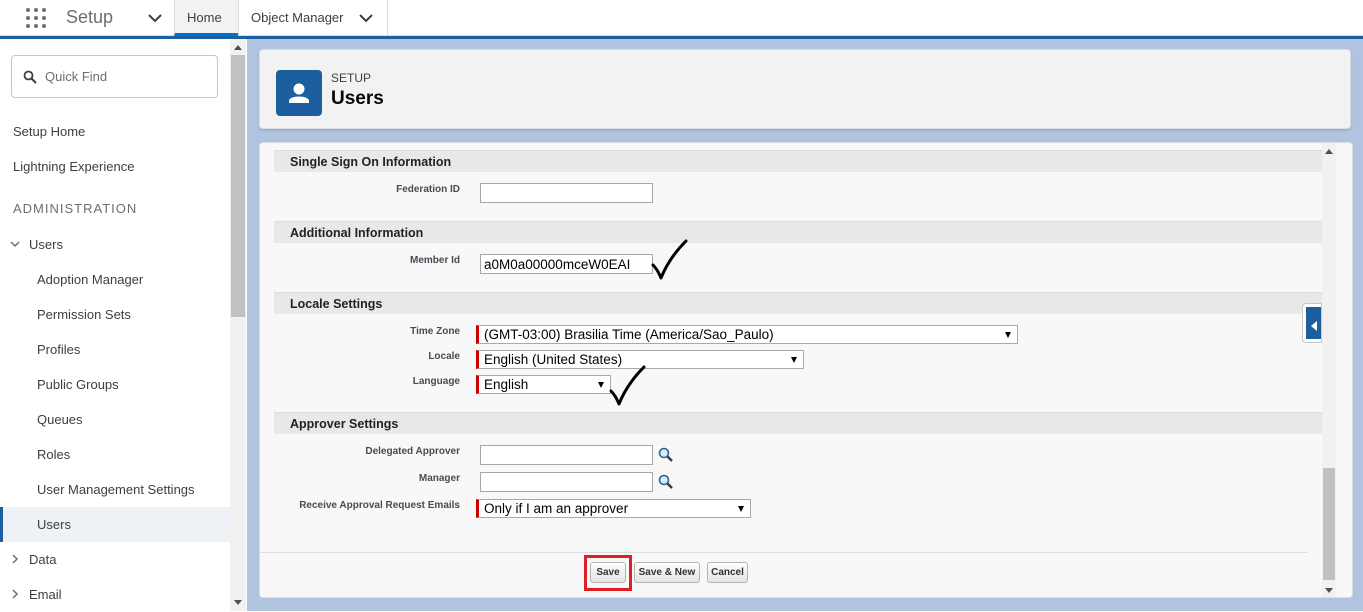 This screenshot has width=1363, height=612. Describe the element at coordinates (1329, 370) in the screenshot. I see `form-scrollbar` at that location.